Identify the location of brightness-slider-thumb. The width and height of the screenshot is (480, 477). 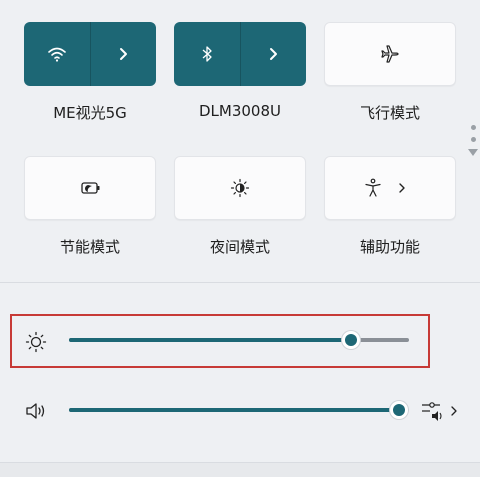
(351, 340).